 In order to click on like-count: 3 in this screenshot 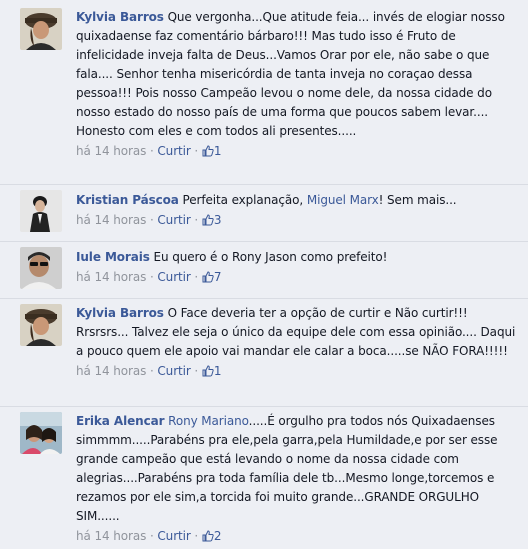, I will do `click(212, 220)`.